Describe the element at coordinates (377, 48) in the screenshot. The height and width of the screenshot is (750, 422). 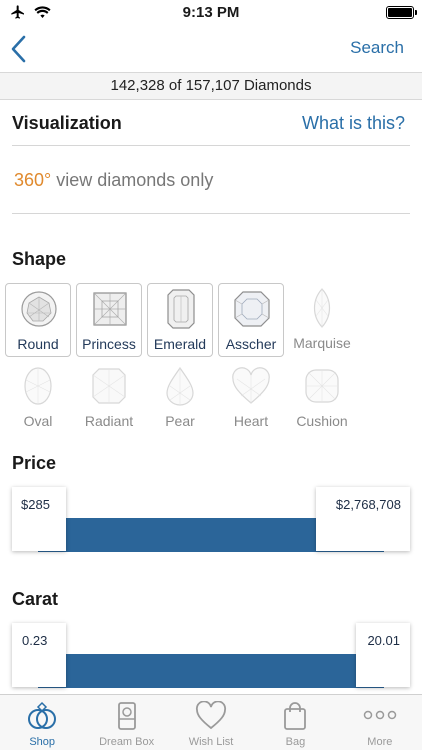
I see `search-button: Search` at that location.